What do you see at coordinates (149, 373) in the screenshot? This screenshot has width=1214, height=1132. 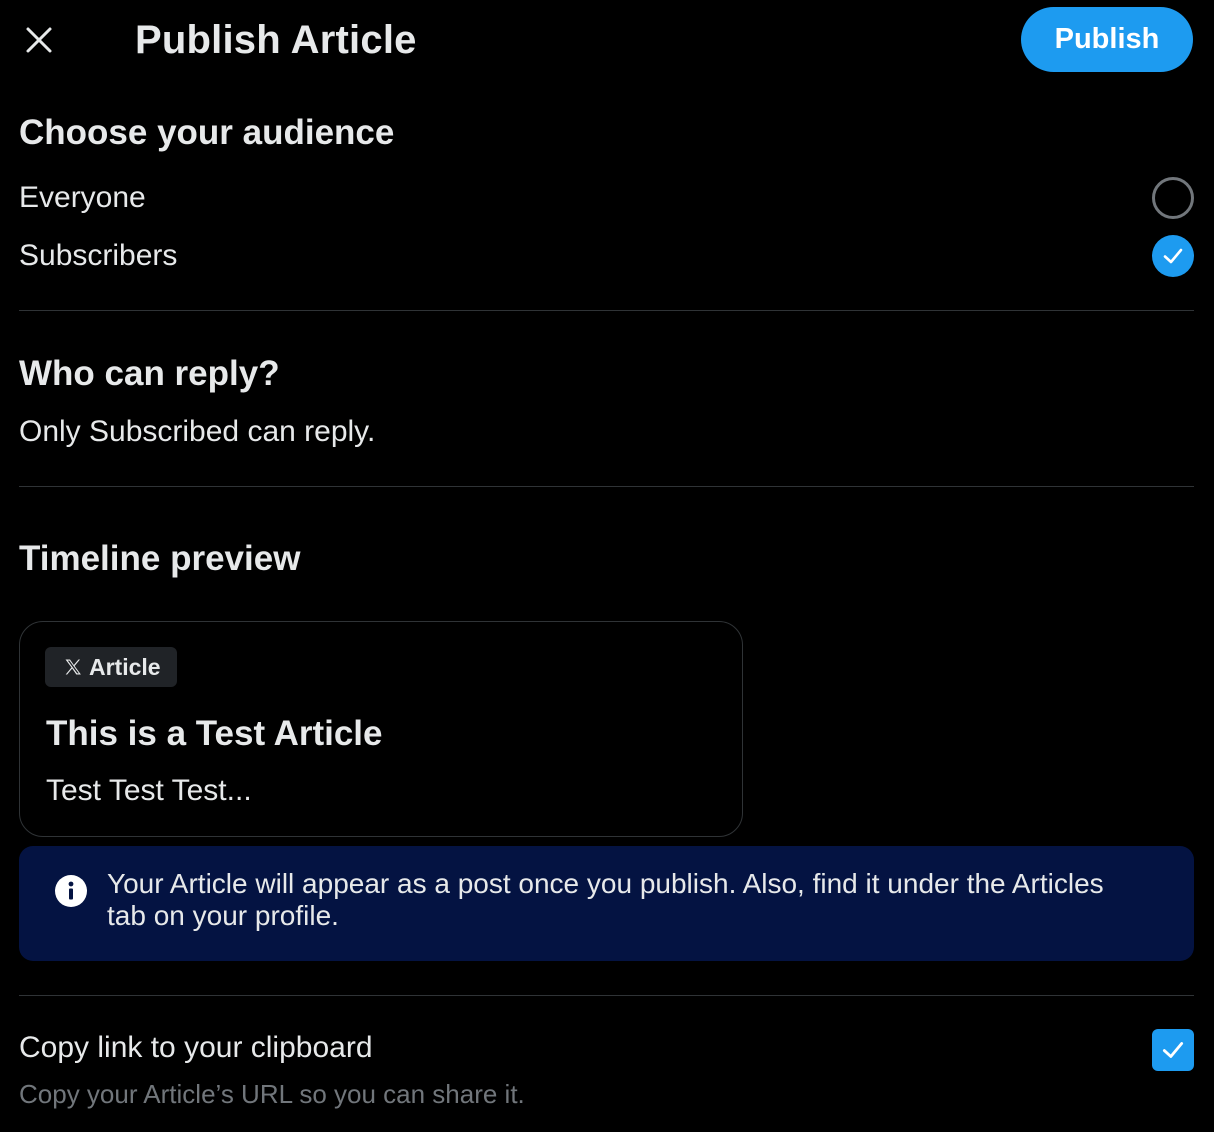 I see `reply-heading: Who can reply?` at bounding box center [149, 373].